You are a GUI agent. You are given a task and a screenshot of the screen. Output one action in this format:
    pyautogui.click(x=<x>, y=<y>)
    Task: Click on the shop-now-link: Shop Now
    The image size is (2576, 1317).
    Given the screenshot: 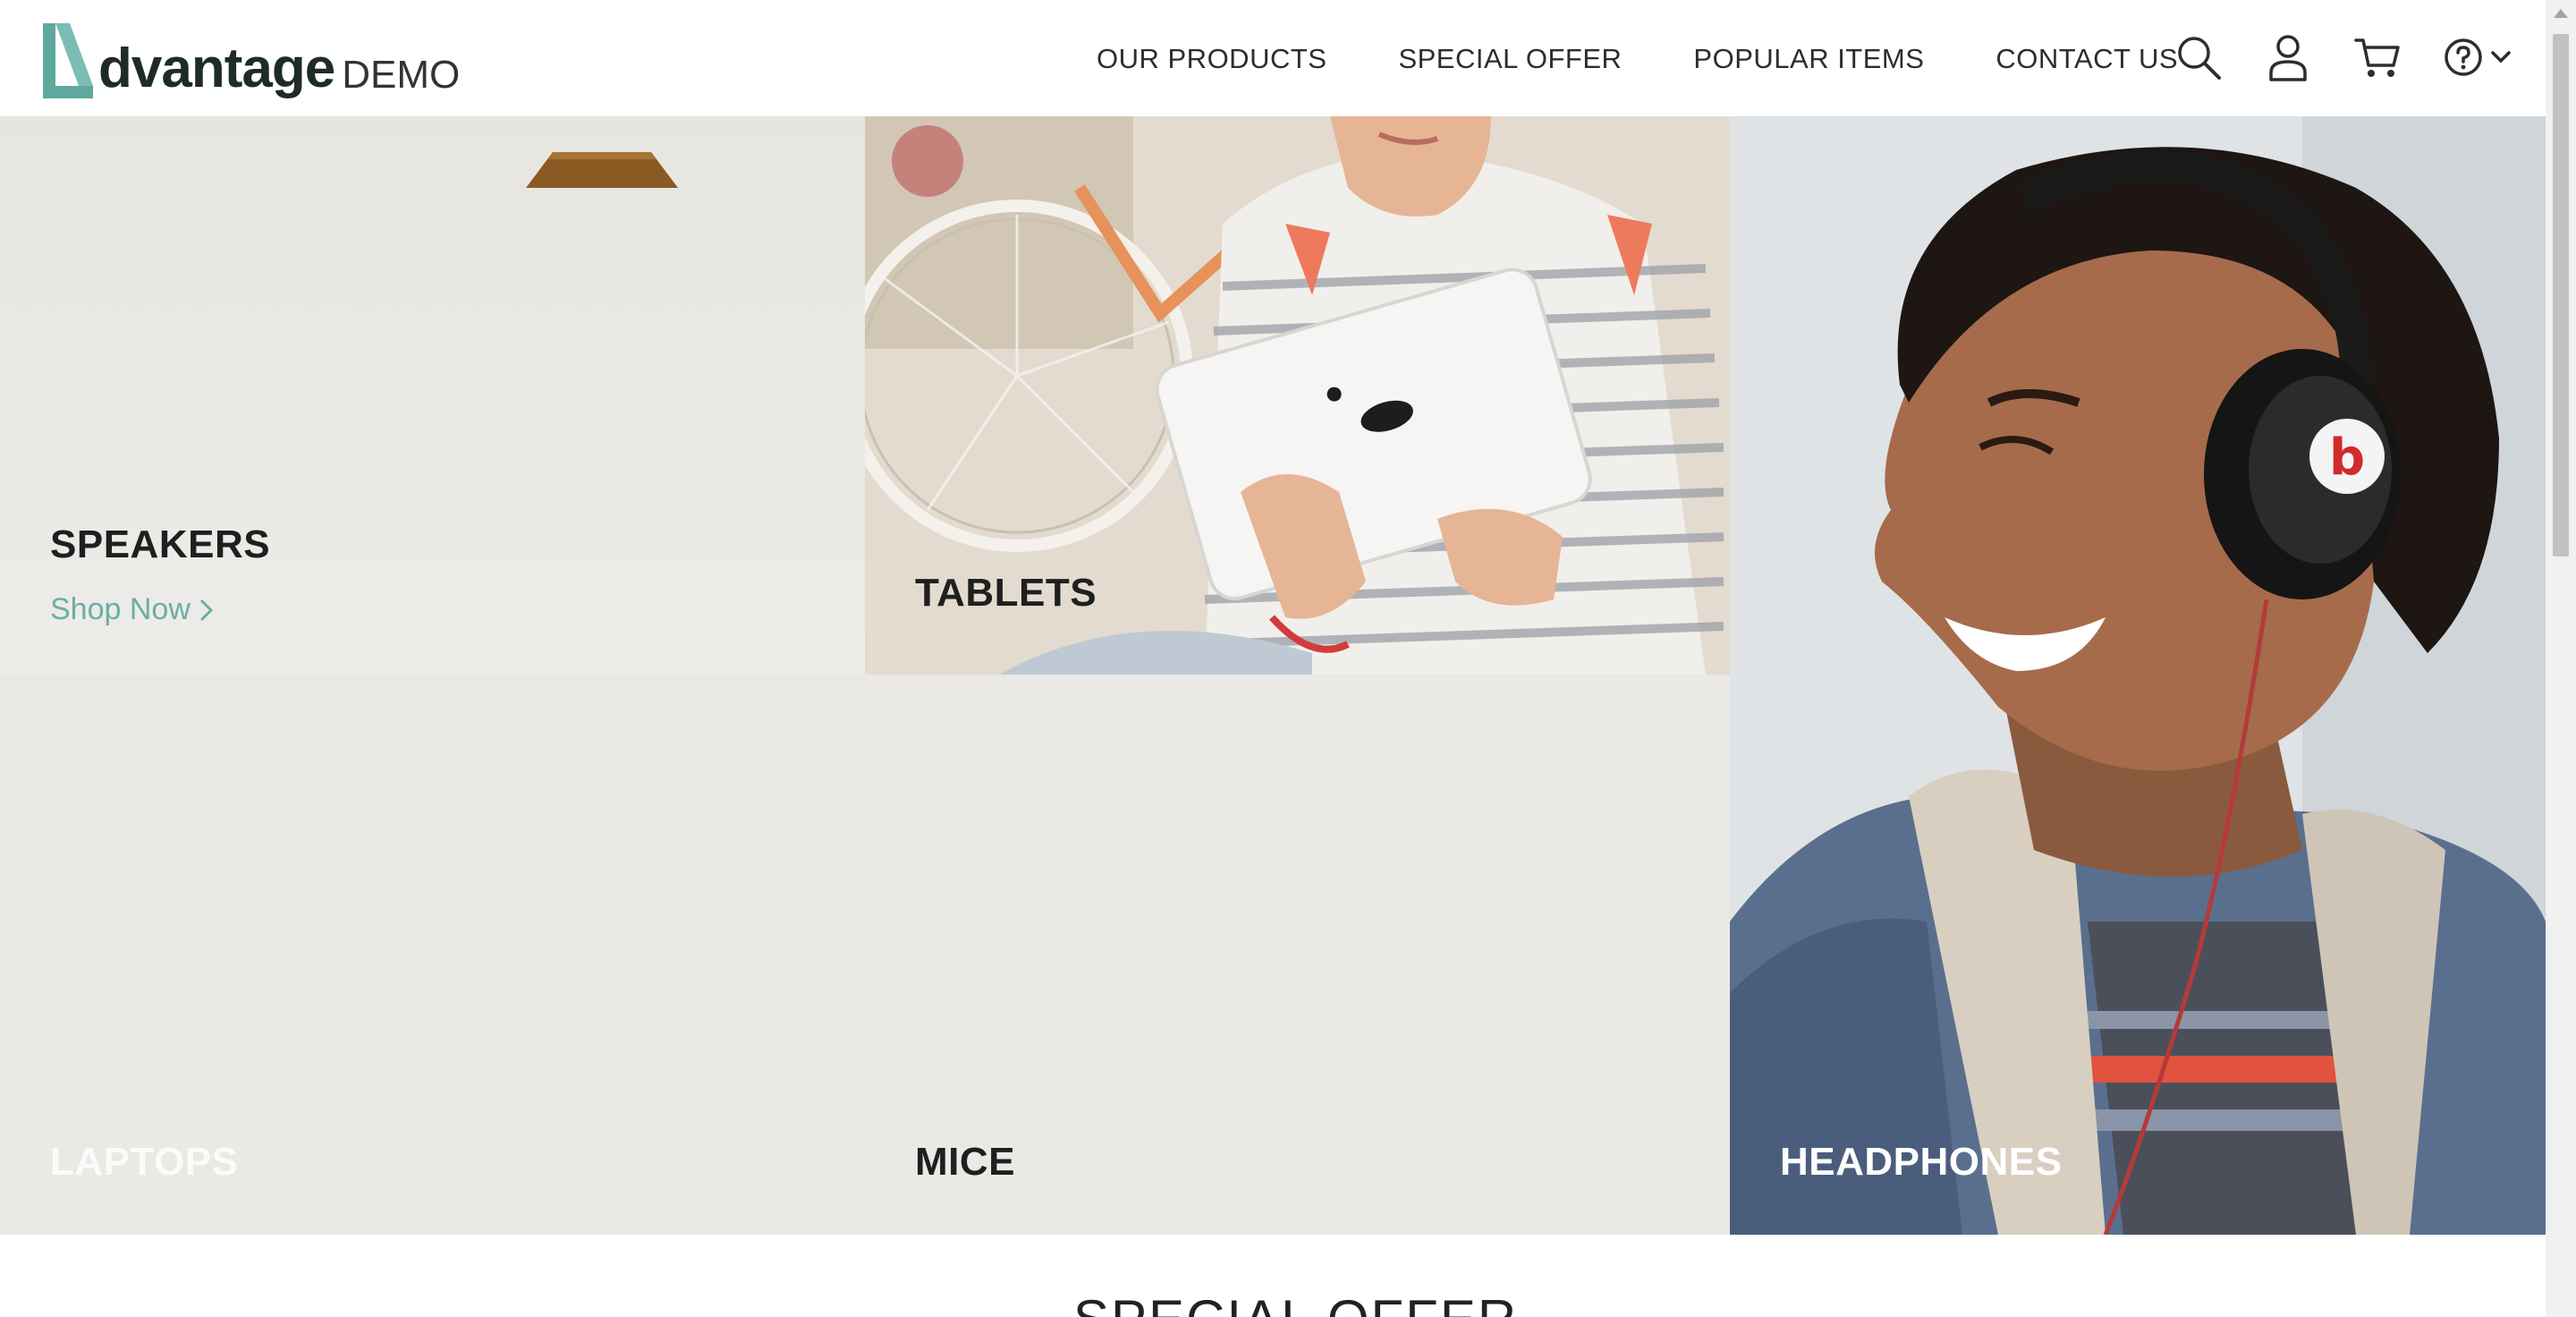 What is the action you would take?
    pyautogui.click(x=132, y=610)
    